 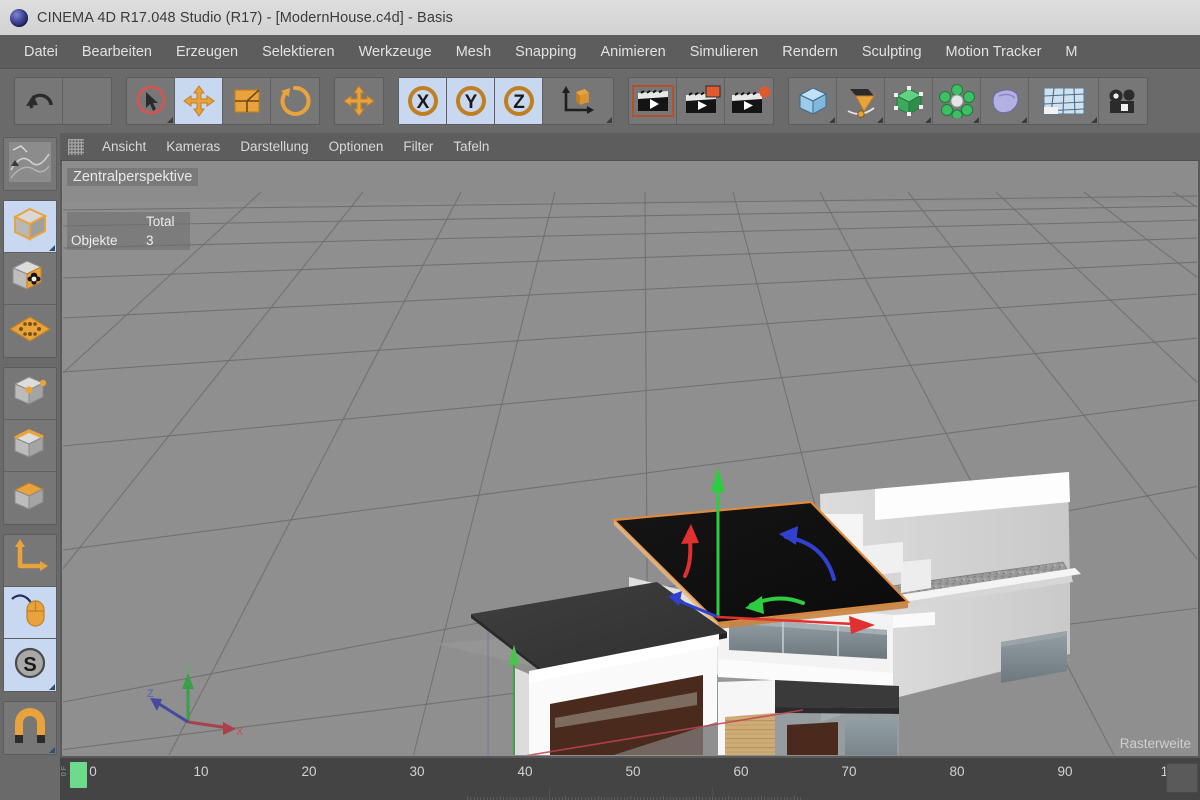 I want to click on main-toolbar: X Y Z, so click(x=600, y=101).